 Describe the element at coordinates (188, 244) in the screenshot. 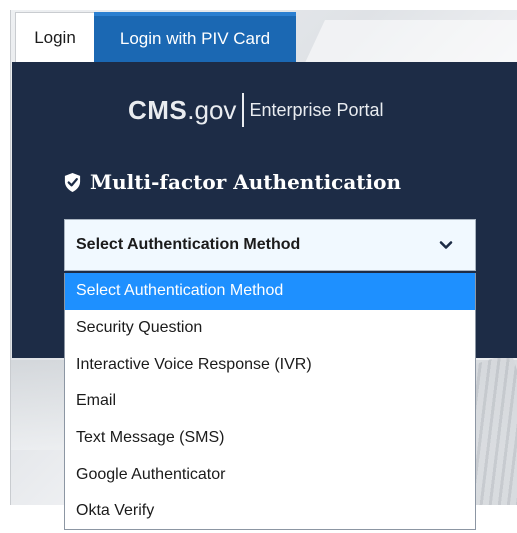

I see `select-value: Select Authentication Method` at that location.